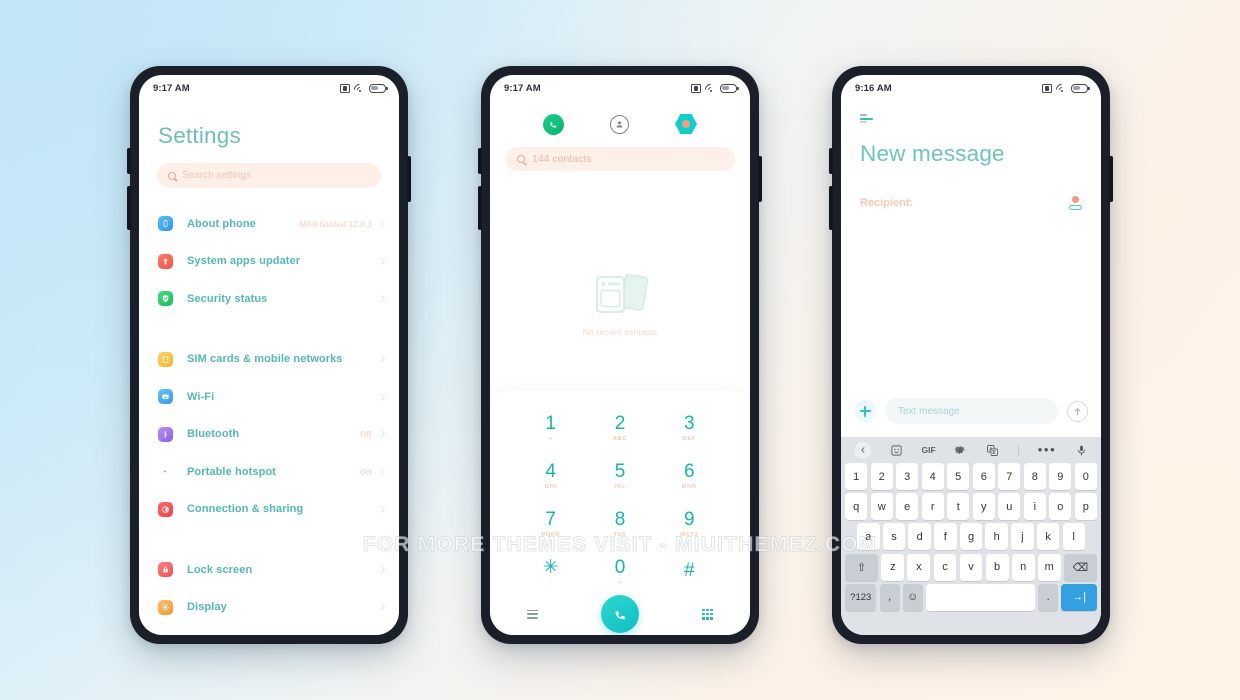  What do you see at coordinates (980, 597) in the screenshot?
I see `space-key` at bounding box center [980, 597].